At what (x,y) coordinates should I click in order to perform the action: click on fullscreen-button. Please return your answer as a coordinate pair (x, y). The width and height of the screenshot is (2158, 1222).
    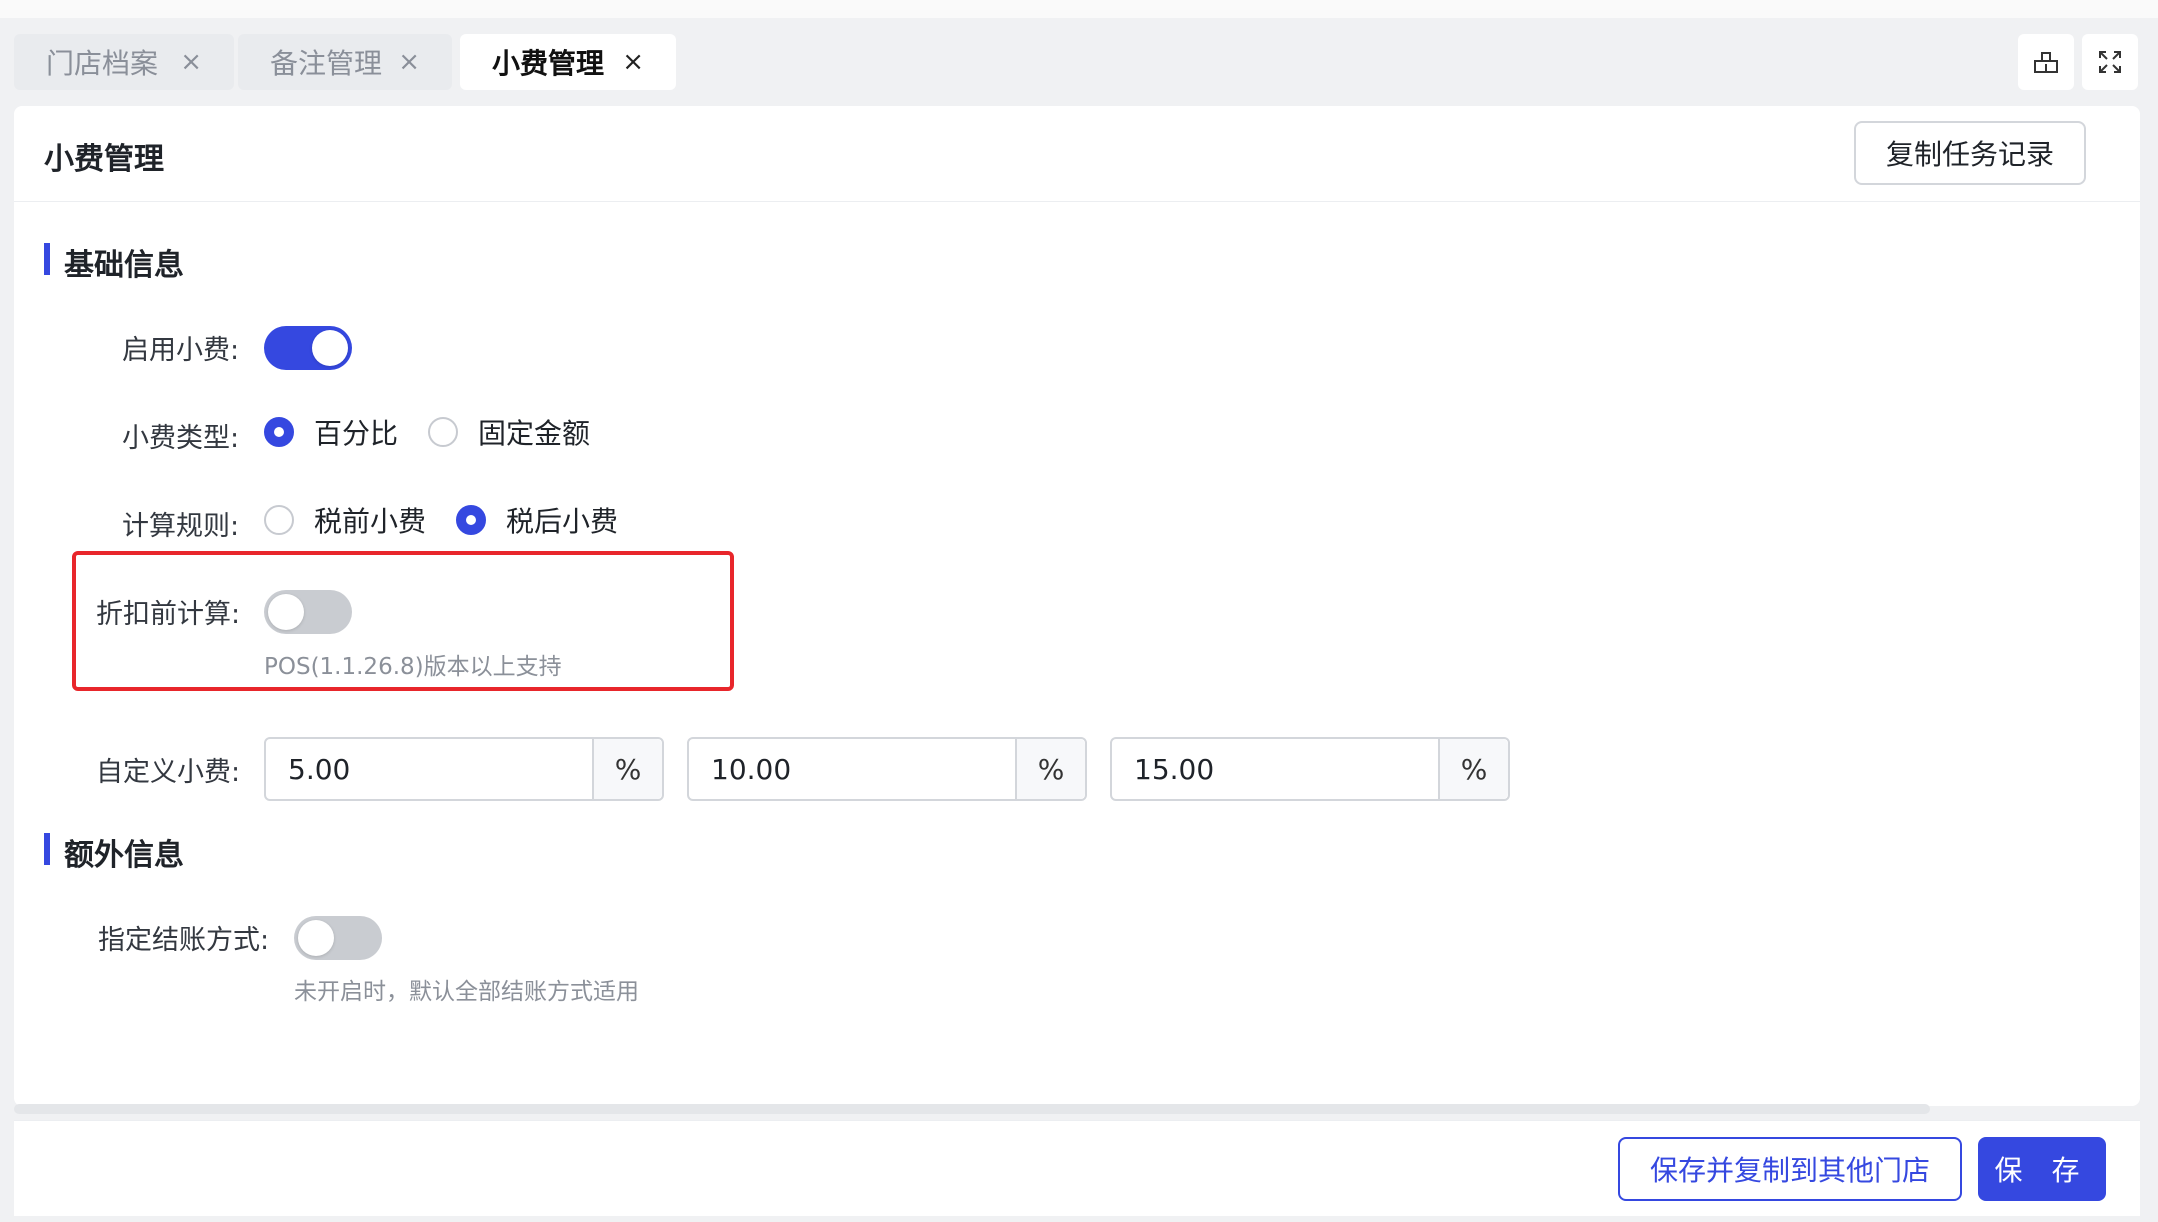
    Looking at the image, I should click on (2110, 62).